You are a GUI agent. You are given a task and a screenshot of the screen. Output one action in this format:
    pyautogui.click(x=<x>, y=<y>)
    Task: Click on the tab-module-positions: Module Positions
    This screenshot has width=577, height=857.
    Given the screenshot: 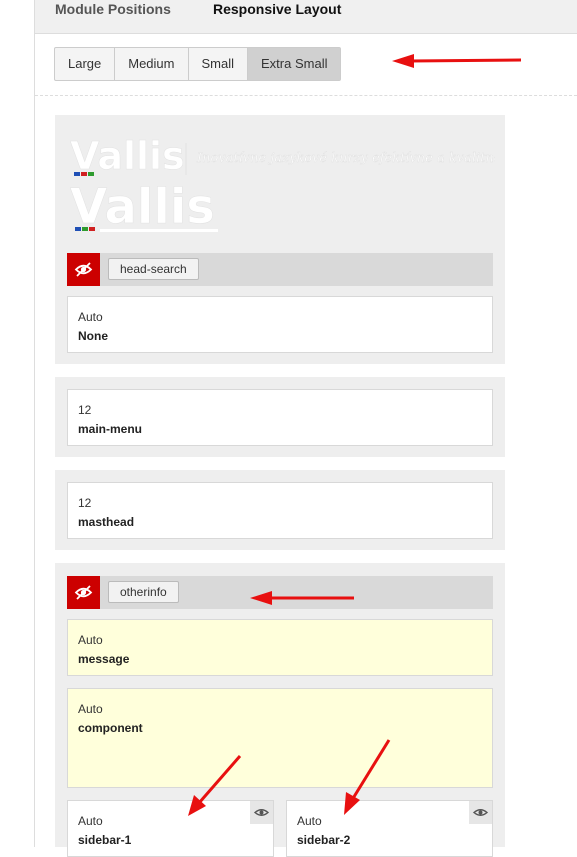 What is the action you would take?
    pyautogui.click(x=113, y=9)
    